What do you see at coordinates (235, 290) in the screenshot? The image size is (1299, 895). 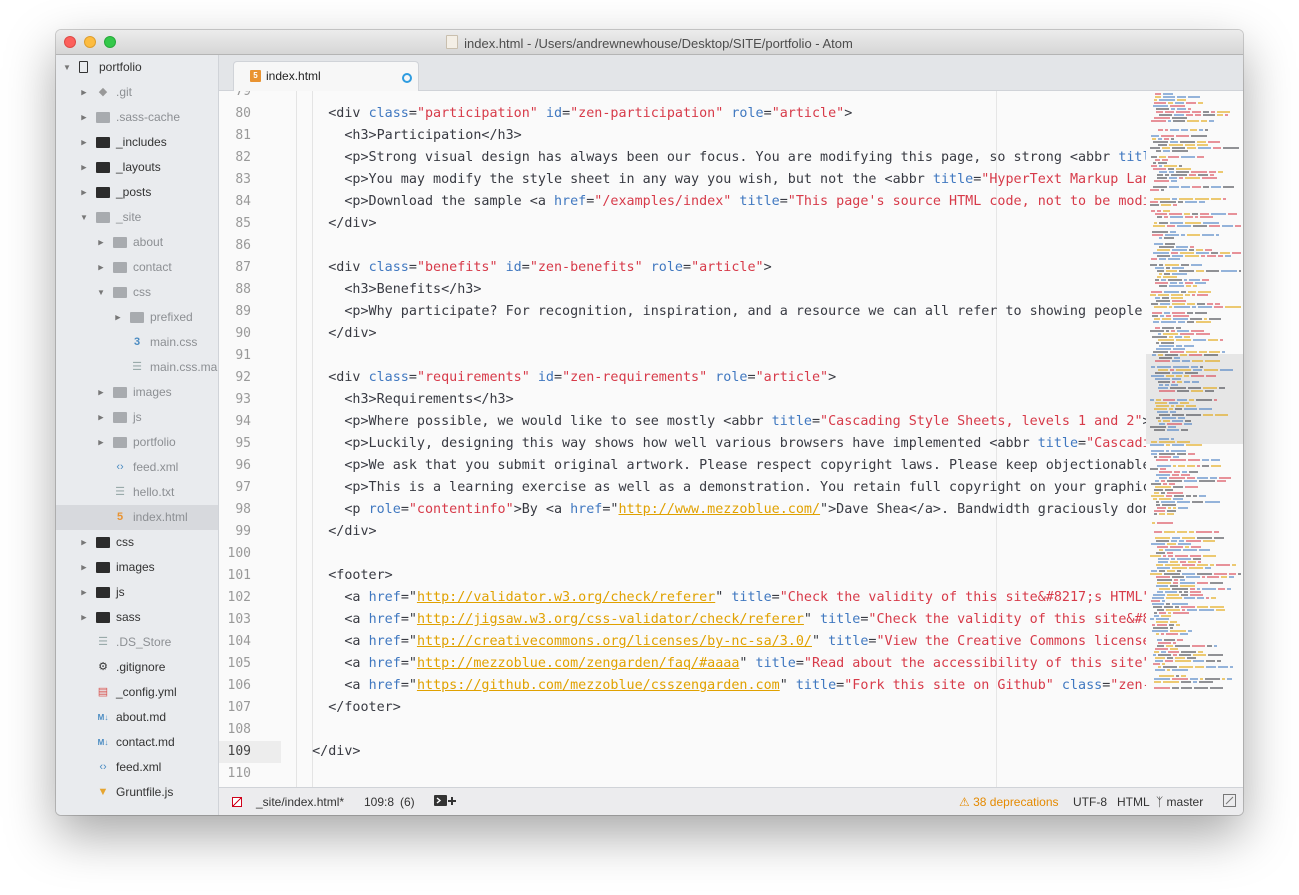 I see `line-number: 88` at bounding box center [235, 290].